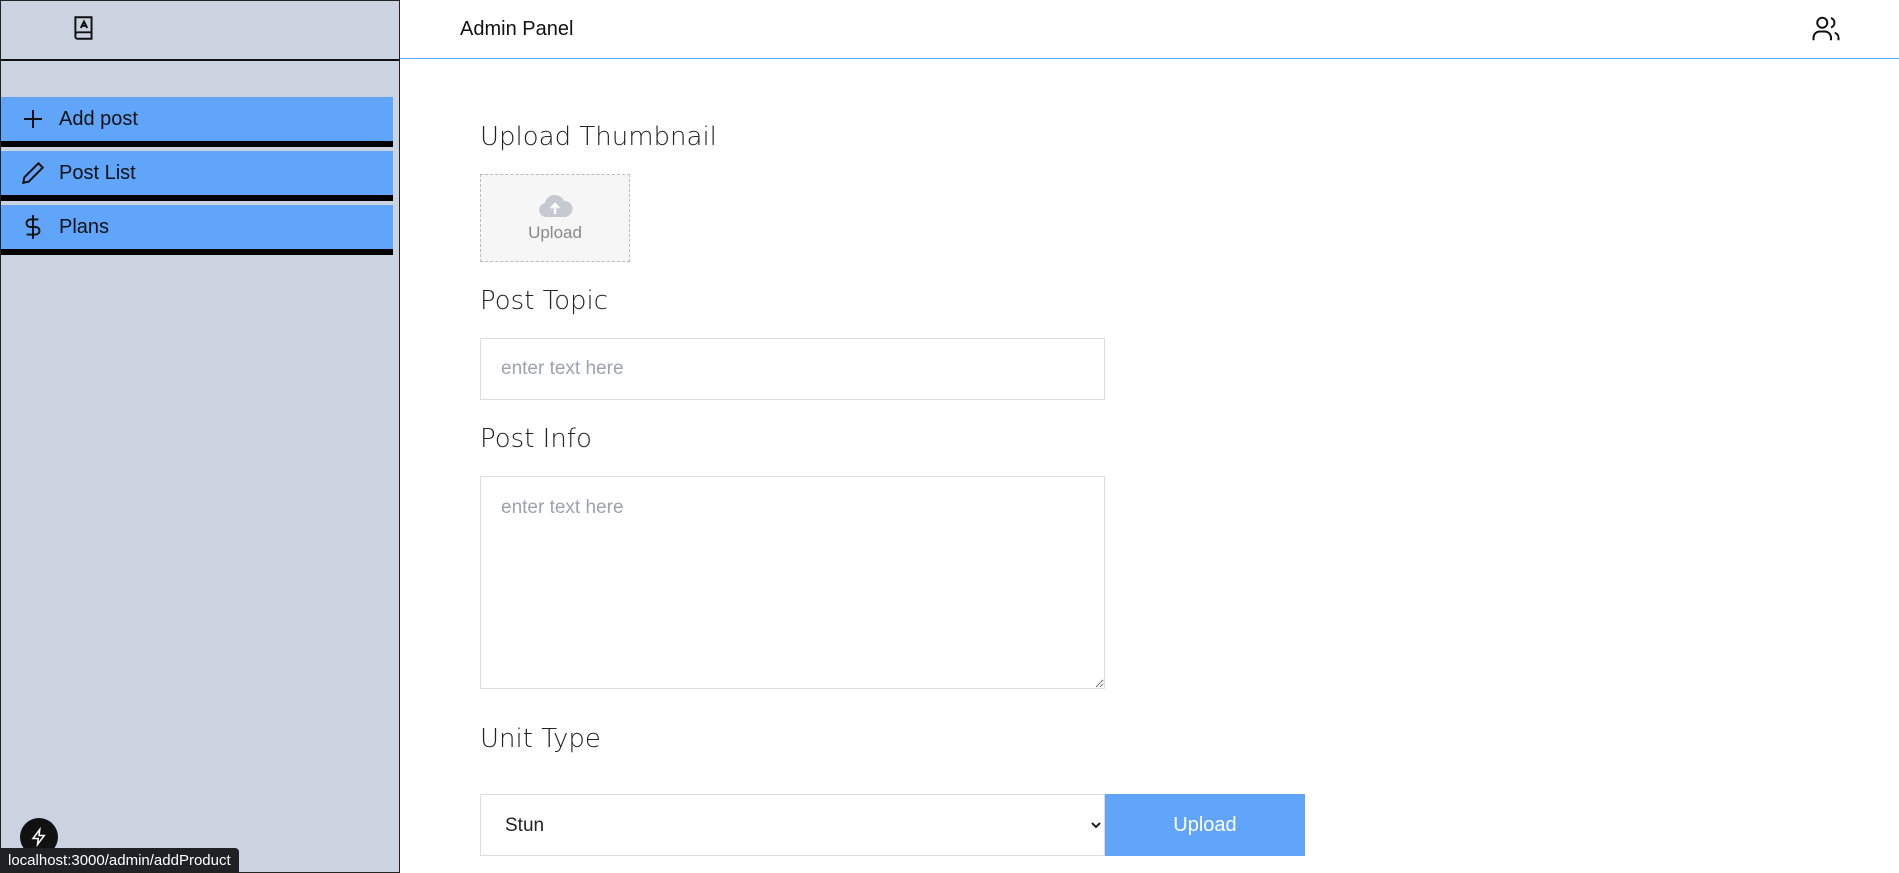  Describe the element at coordinates (33, 119) in the screenshot. I see `plus-icon` at that location.